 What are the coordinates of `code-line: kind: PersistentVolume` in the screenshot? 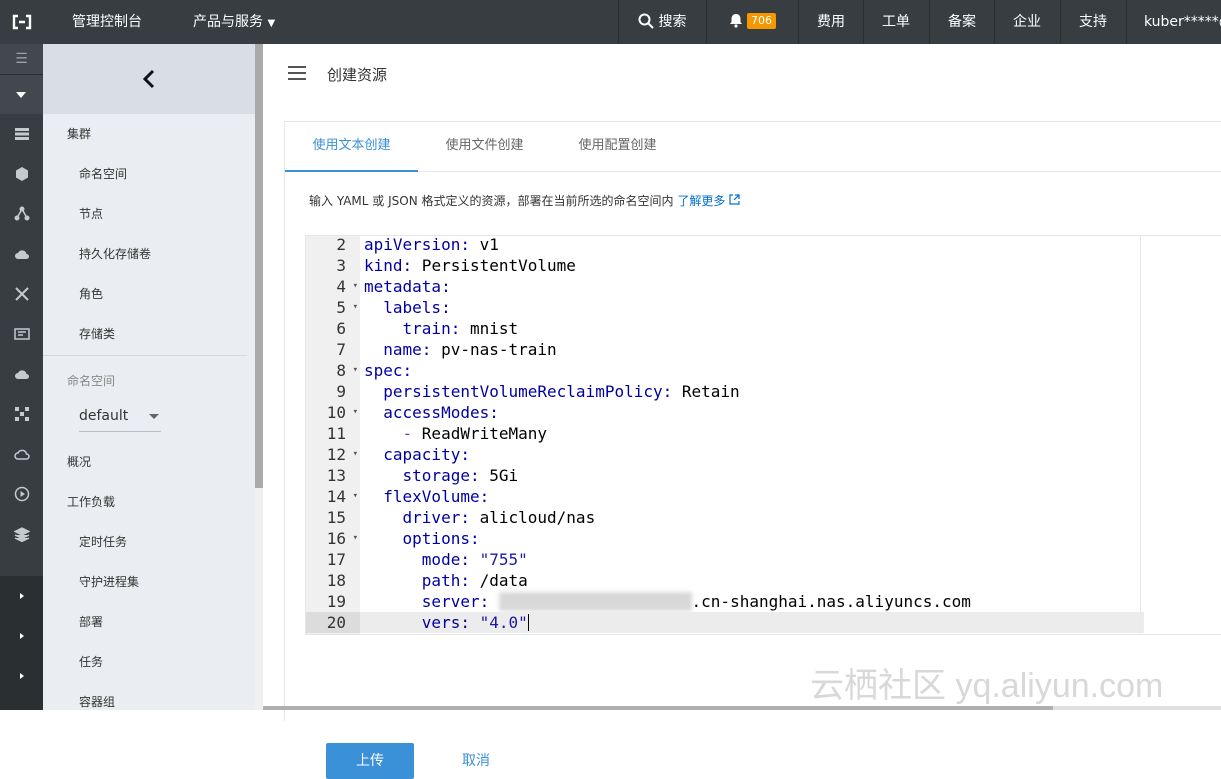 It's located at (468, 265).